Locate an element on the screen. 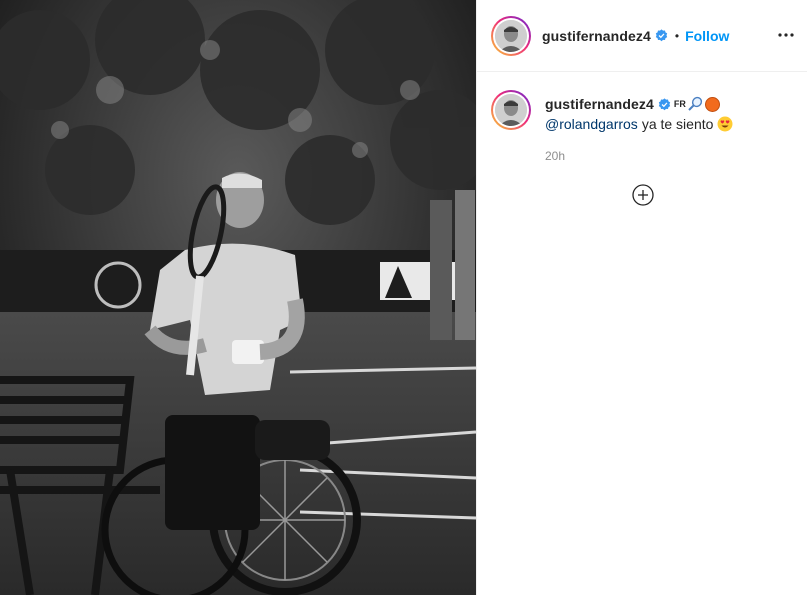 The height and width of the screenshot is (595, 807). orange-ball-emoji is located at coordinates (712, 104).